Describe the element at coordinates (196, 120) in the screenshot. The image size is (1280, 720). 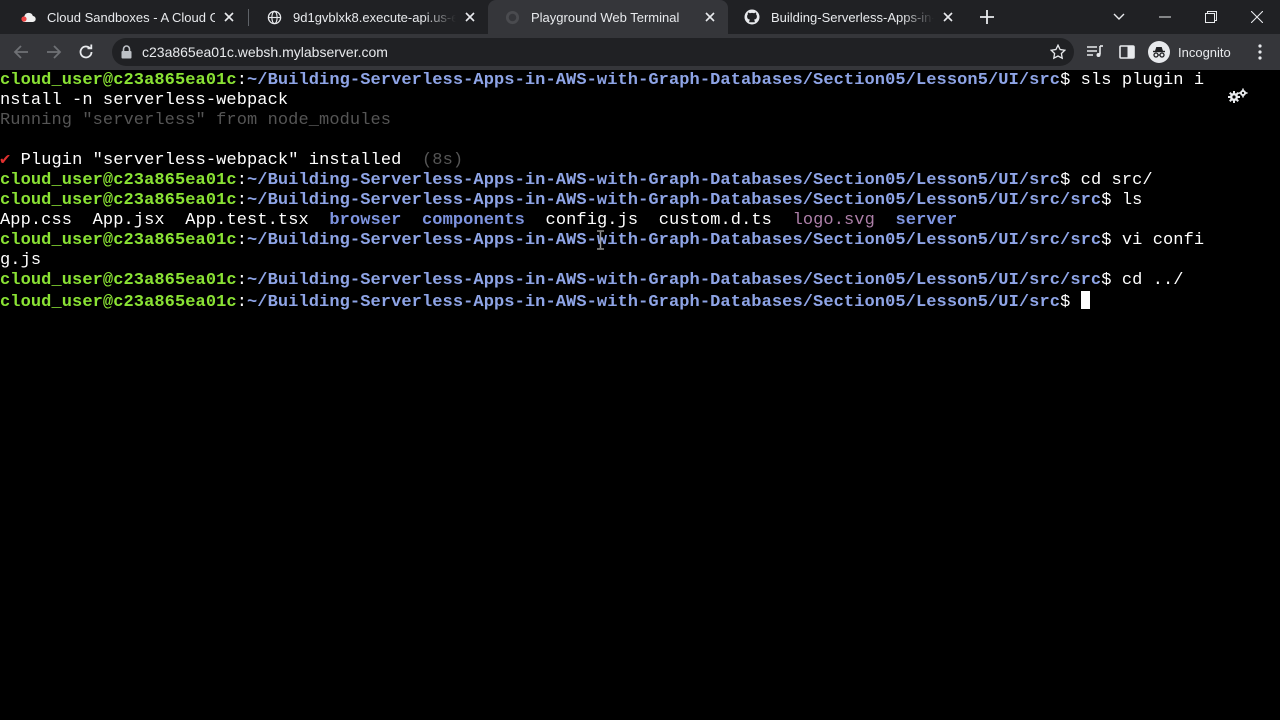
I see `output-text: Running "serverless" from node_modules` at that location.